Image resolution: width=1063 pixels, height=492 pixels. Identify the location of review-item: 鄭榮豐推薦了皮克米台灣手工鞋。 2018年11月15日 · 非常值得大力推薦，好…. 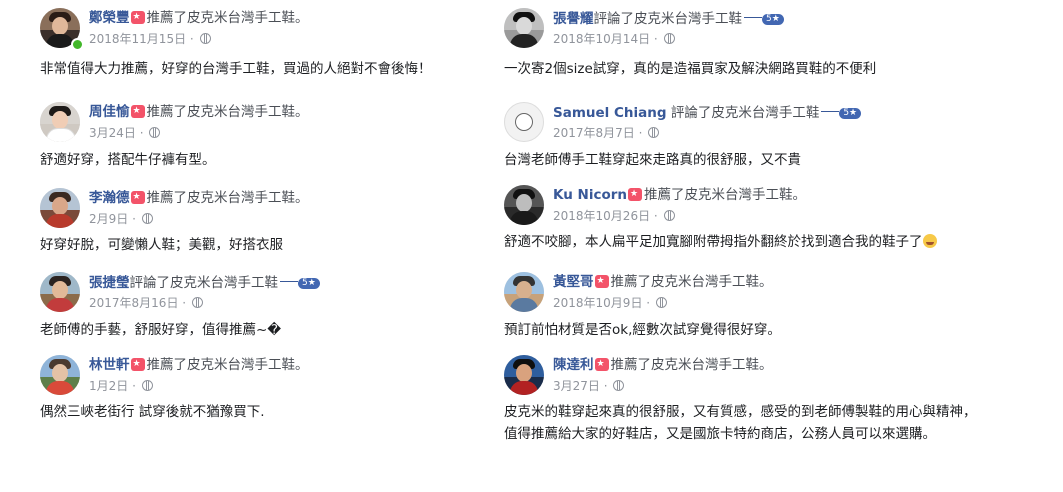
(275, 42).